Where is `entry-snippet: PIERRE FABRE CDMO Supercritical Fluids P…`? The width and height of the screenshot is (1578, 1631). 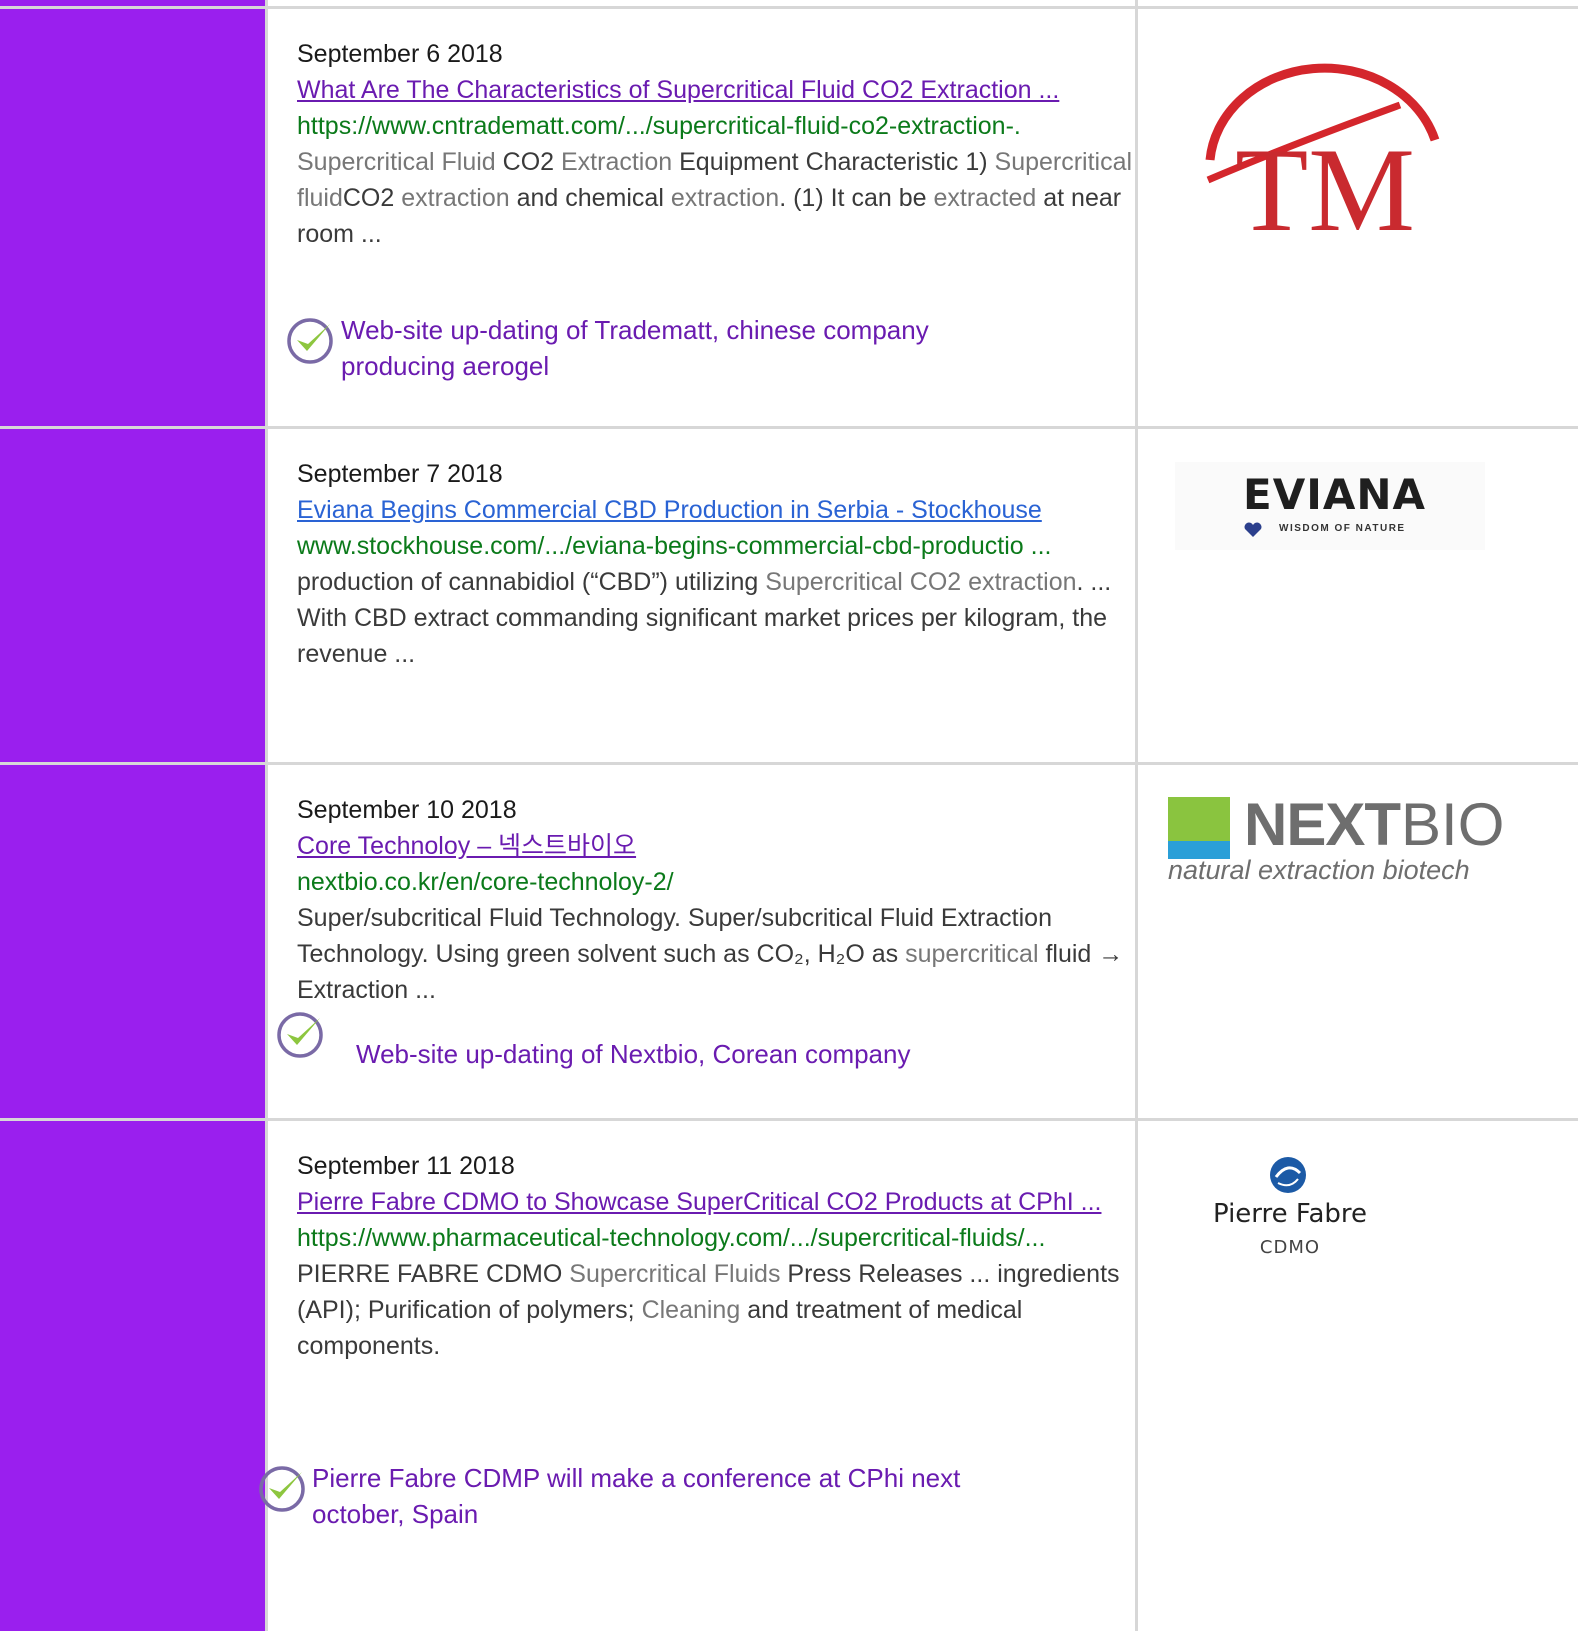
entry-snippet: PIERRE FABRE CDMO Supercritical Fluids P… is located at coordinates (727, 1310).